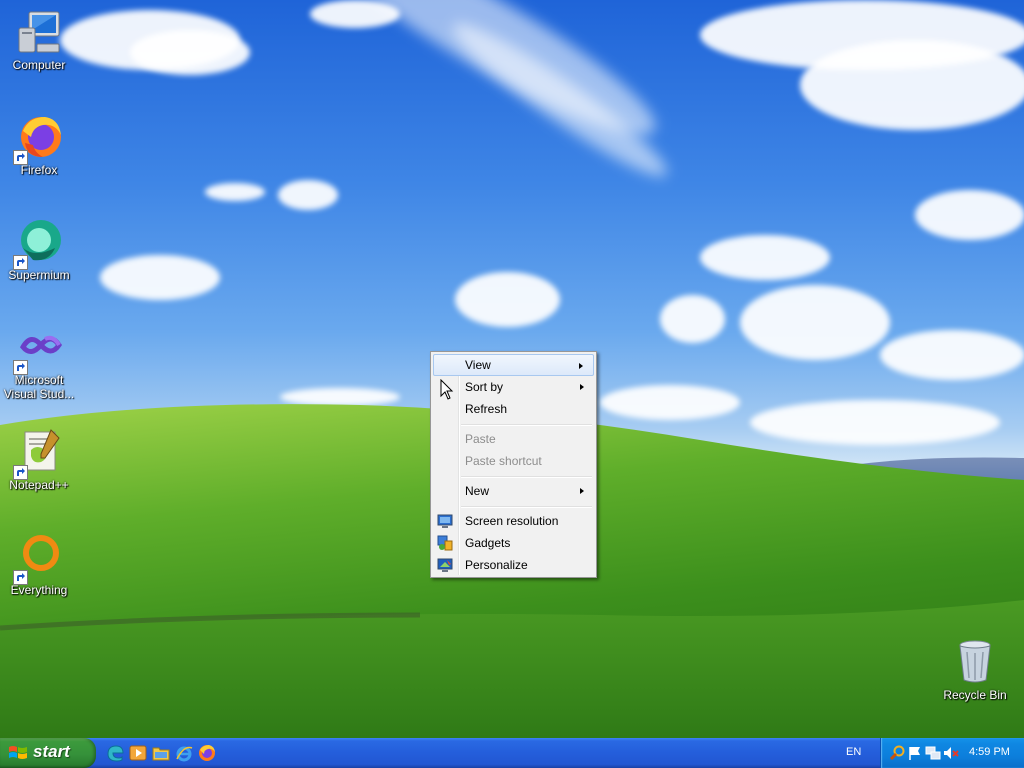  What do you see at coordinates (39, 485) in the screenshot?
I see `desktop-icon-label: Notepad++` at bounding box center [39, 485].